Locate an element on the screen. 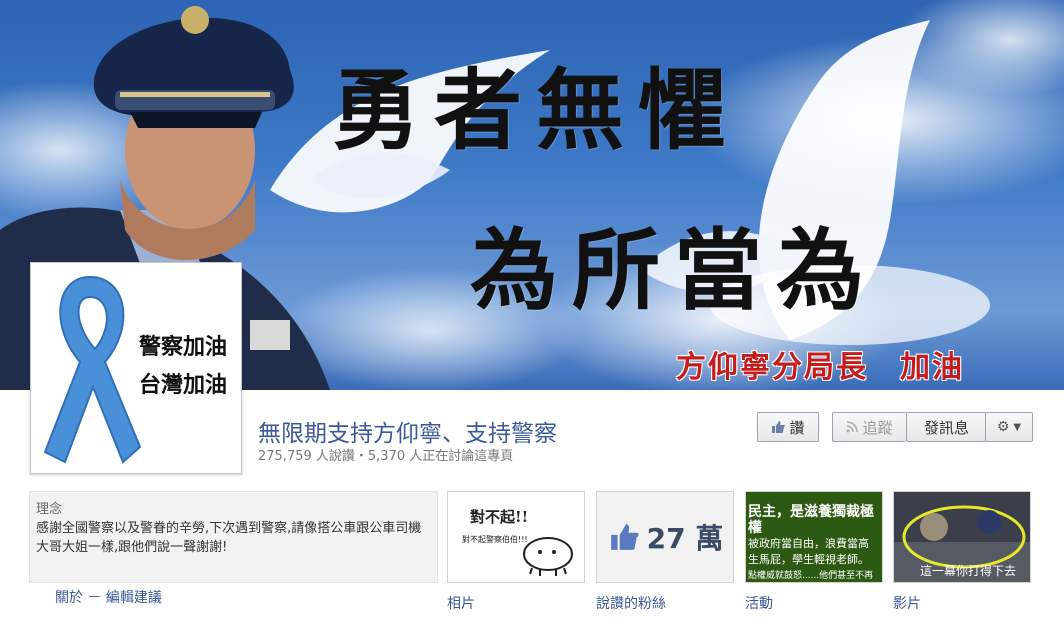  rss-icon is located at coordinates (852, 427).